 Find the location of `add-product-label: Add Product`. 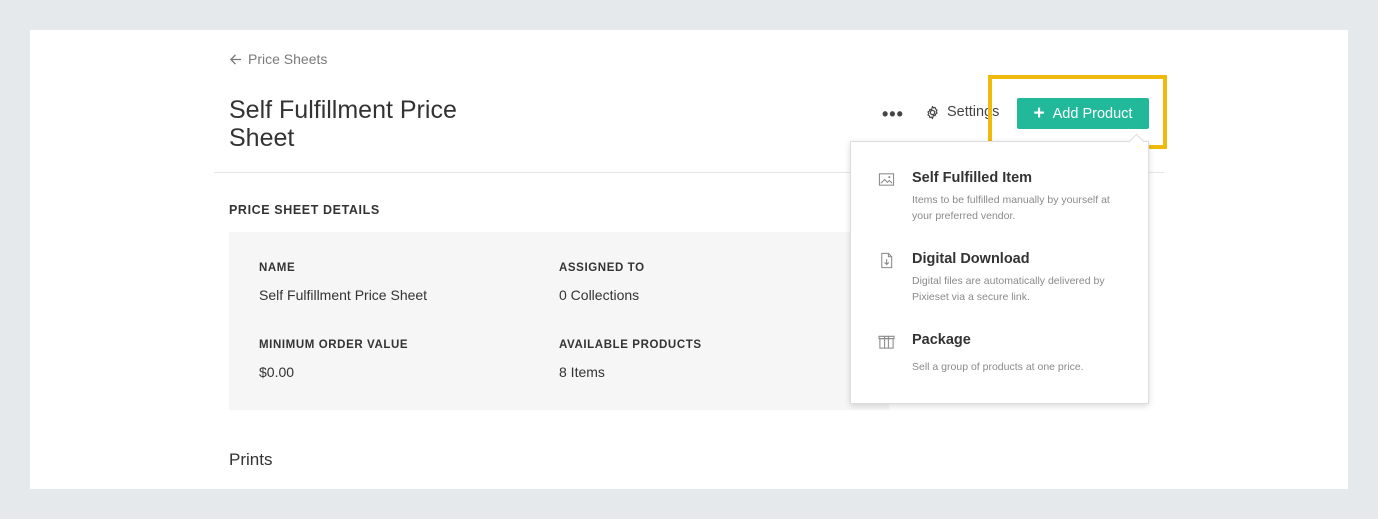

add-product-label: Add Product is located at coordinates (1092, 113).